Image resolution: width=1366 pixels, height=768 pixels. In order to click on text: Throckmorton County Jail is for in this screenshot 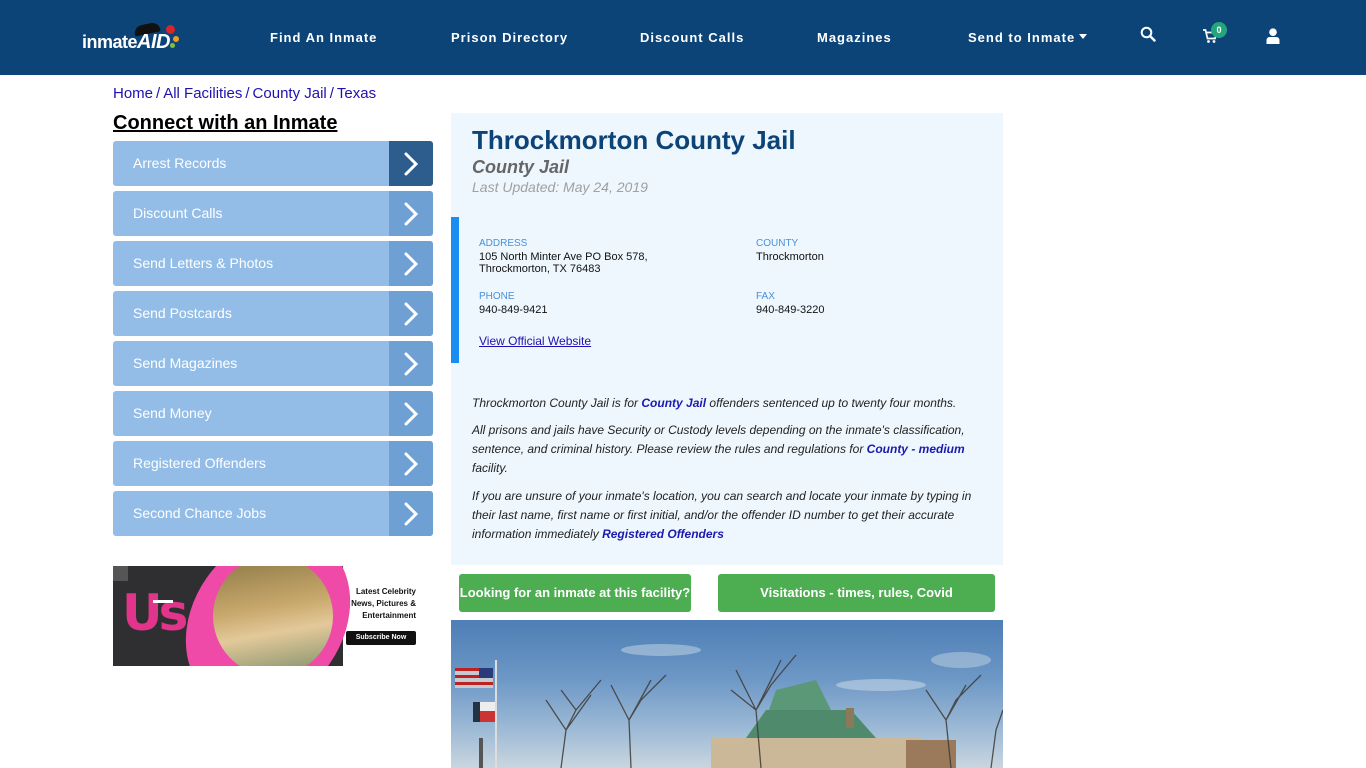, I will do `click(557, 403)`.